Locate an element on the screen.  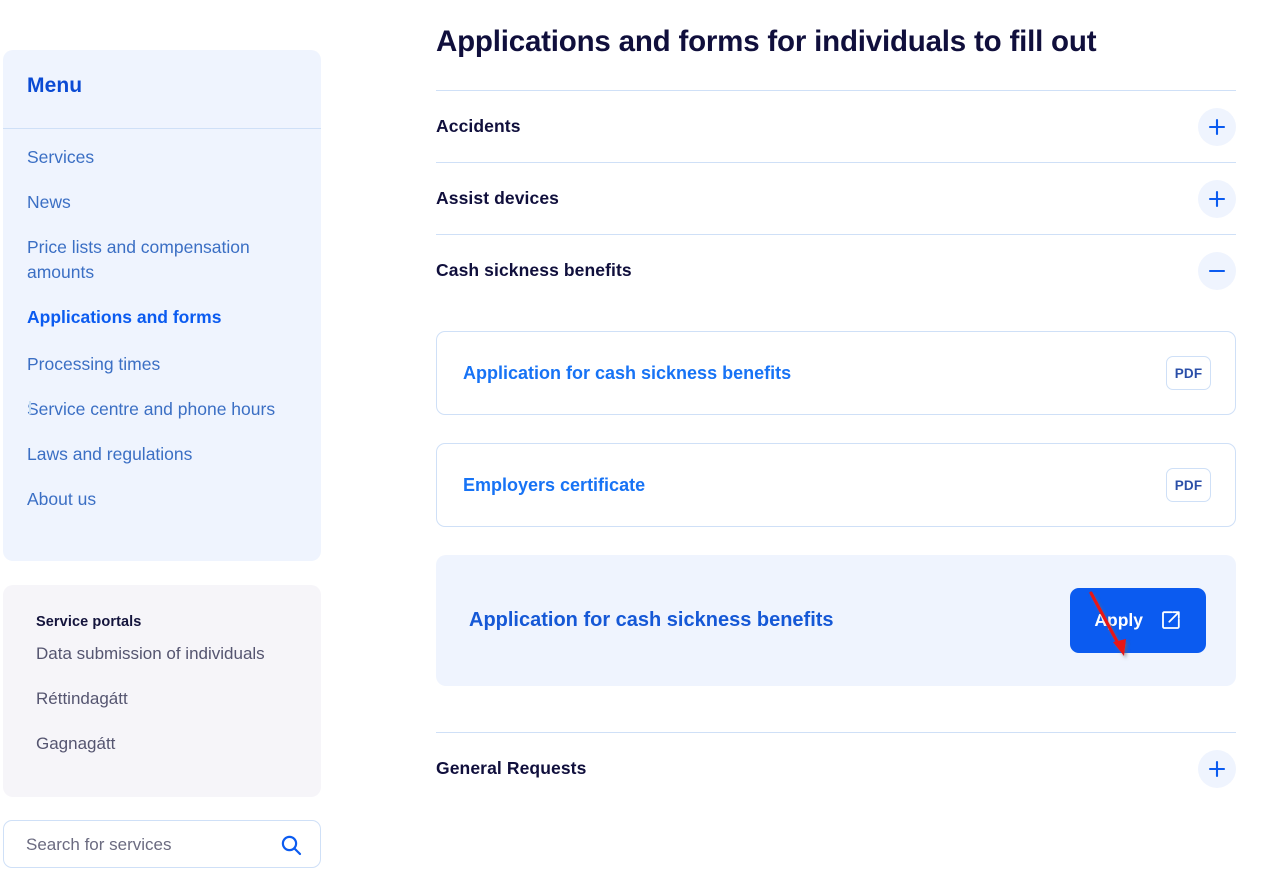
accordion-header-cash-sickness-benefits: Cash sickness benefits is located at coordinates (836, 270).